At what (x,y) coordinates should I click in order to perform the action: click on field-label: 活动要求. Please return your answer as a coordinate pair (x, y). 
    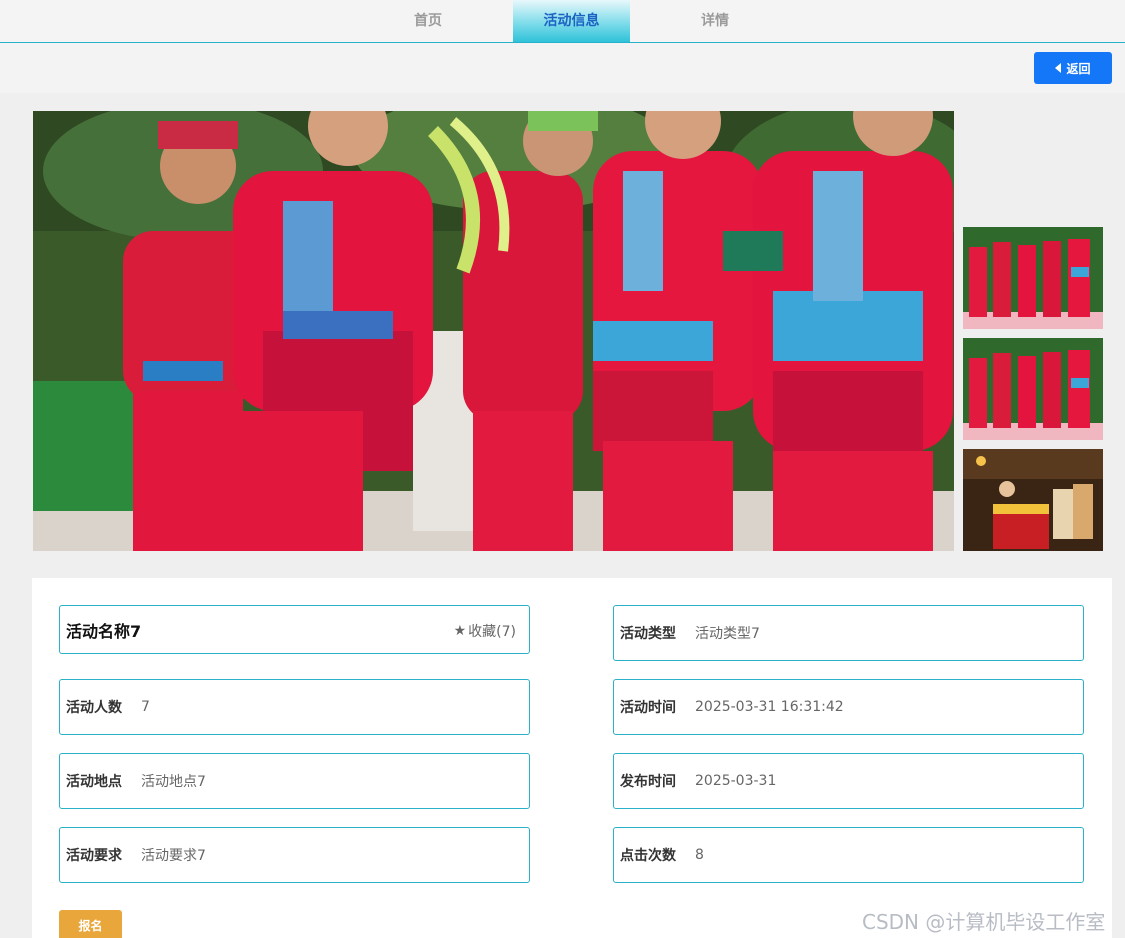
    Looking at the image, I should click on (94, 856).